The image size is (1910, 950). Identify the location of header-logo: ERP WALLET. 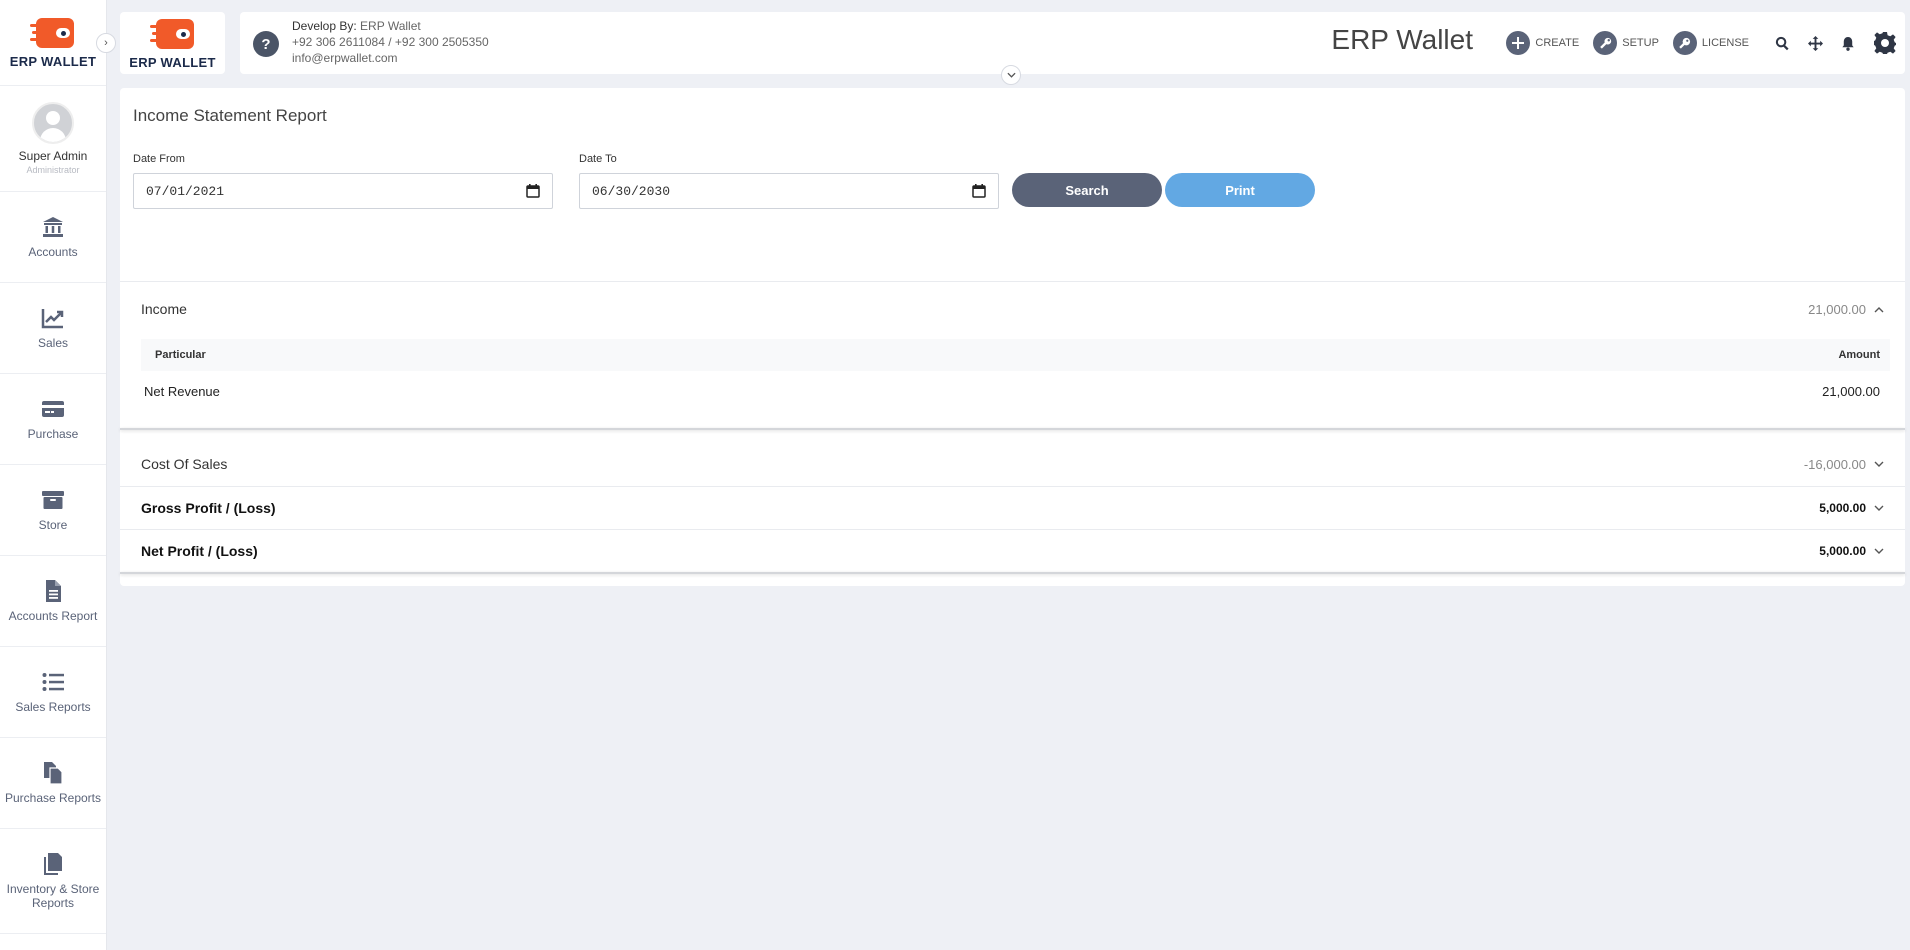
(172, 43).